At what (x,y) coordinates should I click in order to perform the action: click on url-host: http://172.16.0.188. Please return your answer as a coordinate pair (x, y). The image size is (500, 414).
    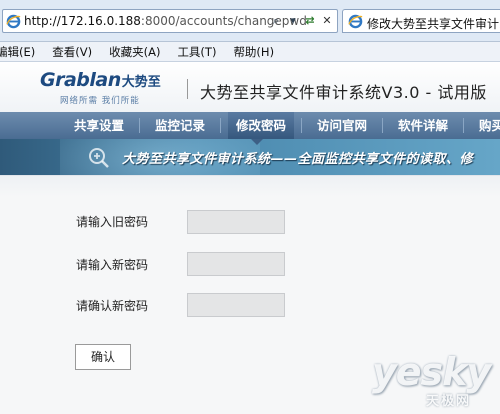
    Looking at the image, I should click on (82, 21).